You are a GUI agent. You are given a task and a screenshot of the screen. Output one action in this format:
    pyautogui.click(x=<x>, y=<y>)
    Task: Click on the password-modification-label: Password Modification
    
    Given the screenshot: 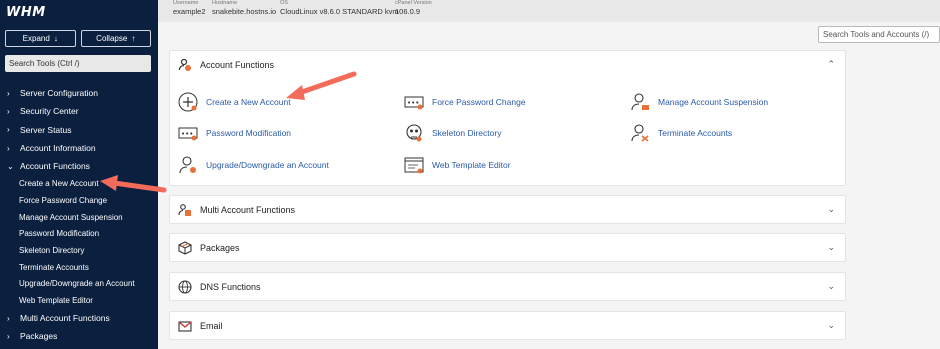 What is the action you would take?
    pyautogui.click(x=249, y=133)
    